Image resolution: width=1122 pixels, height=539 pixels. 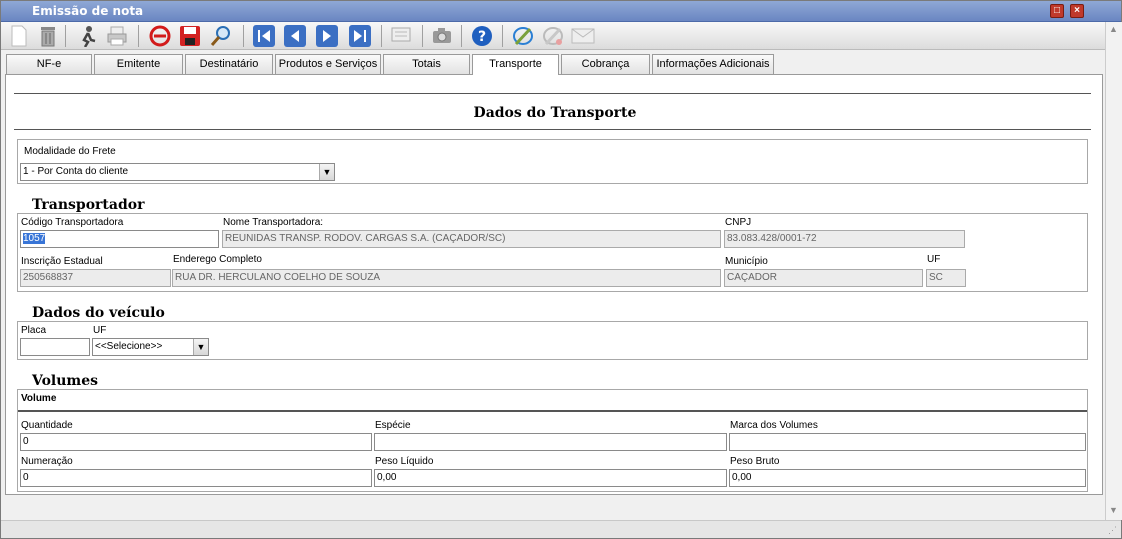 I want to click on edit-disabled-icon, so click(x=553, y=36).